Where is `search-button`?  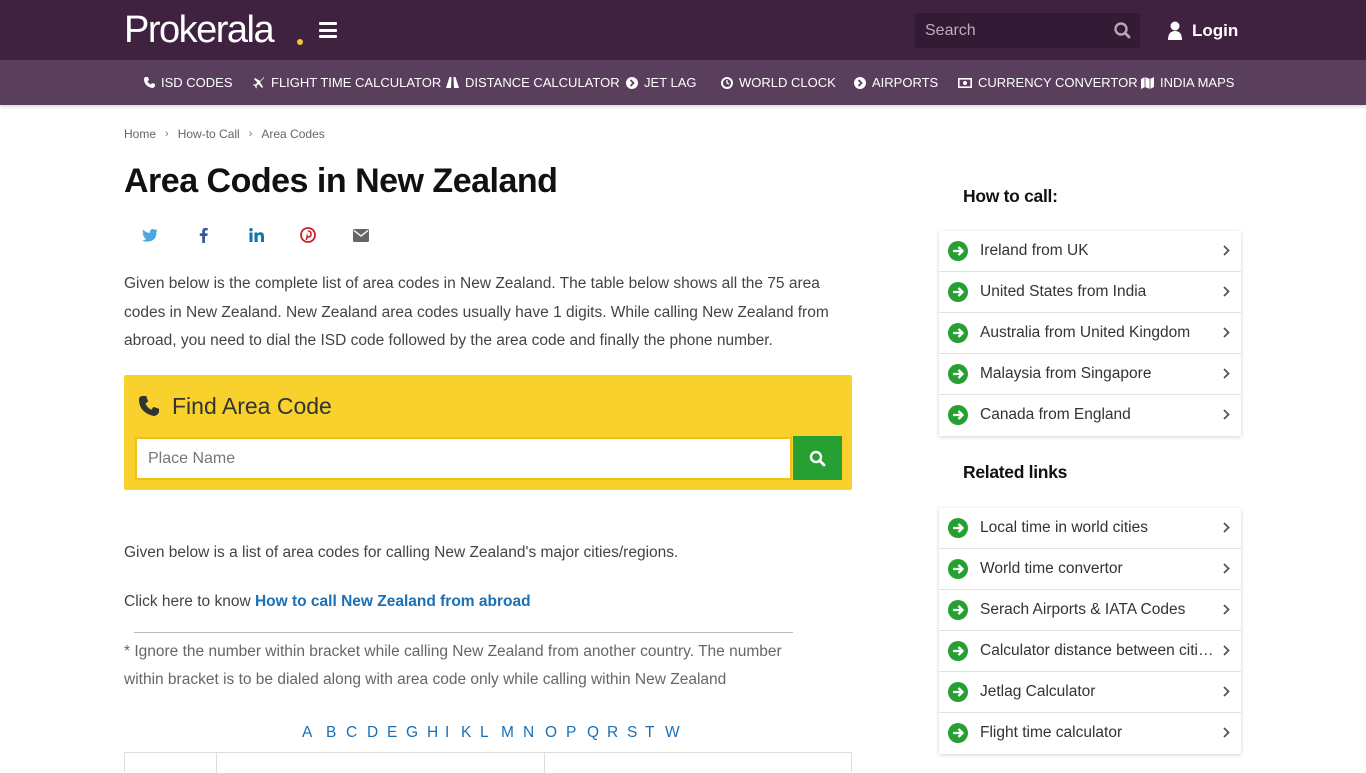
search-button is located at coordinates (1122, 30).